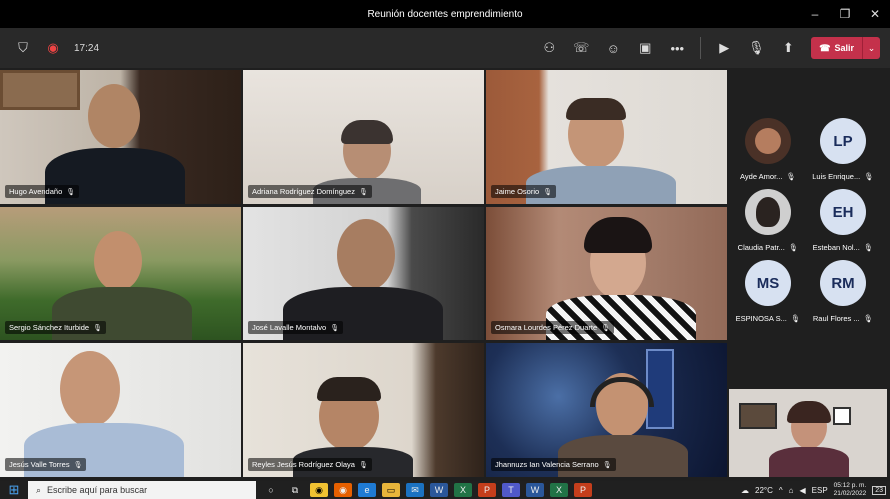 This screenshot has height=499, width=890. I want to click on reactions-icon: ☺, so click(613, 48).